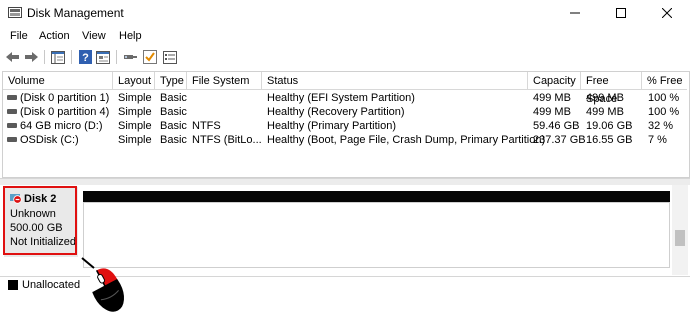  What do you see at coordinates (134, 81) in the screenshot?
I see `column-header-layout: Layout` at bounding box center [134, 81].